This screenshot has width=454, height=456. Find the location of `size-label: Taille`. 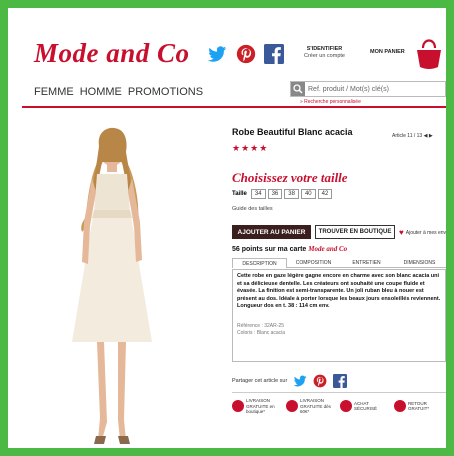

size-label: Taille is located at coordinates (239, 194).